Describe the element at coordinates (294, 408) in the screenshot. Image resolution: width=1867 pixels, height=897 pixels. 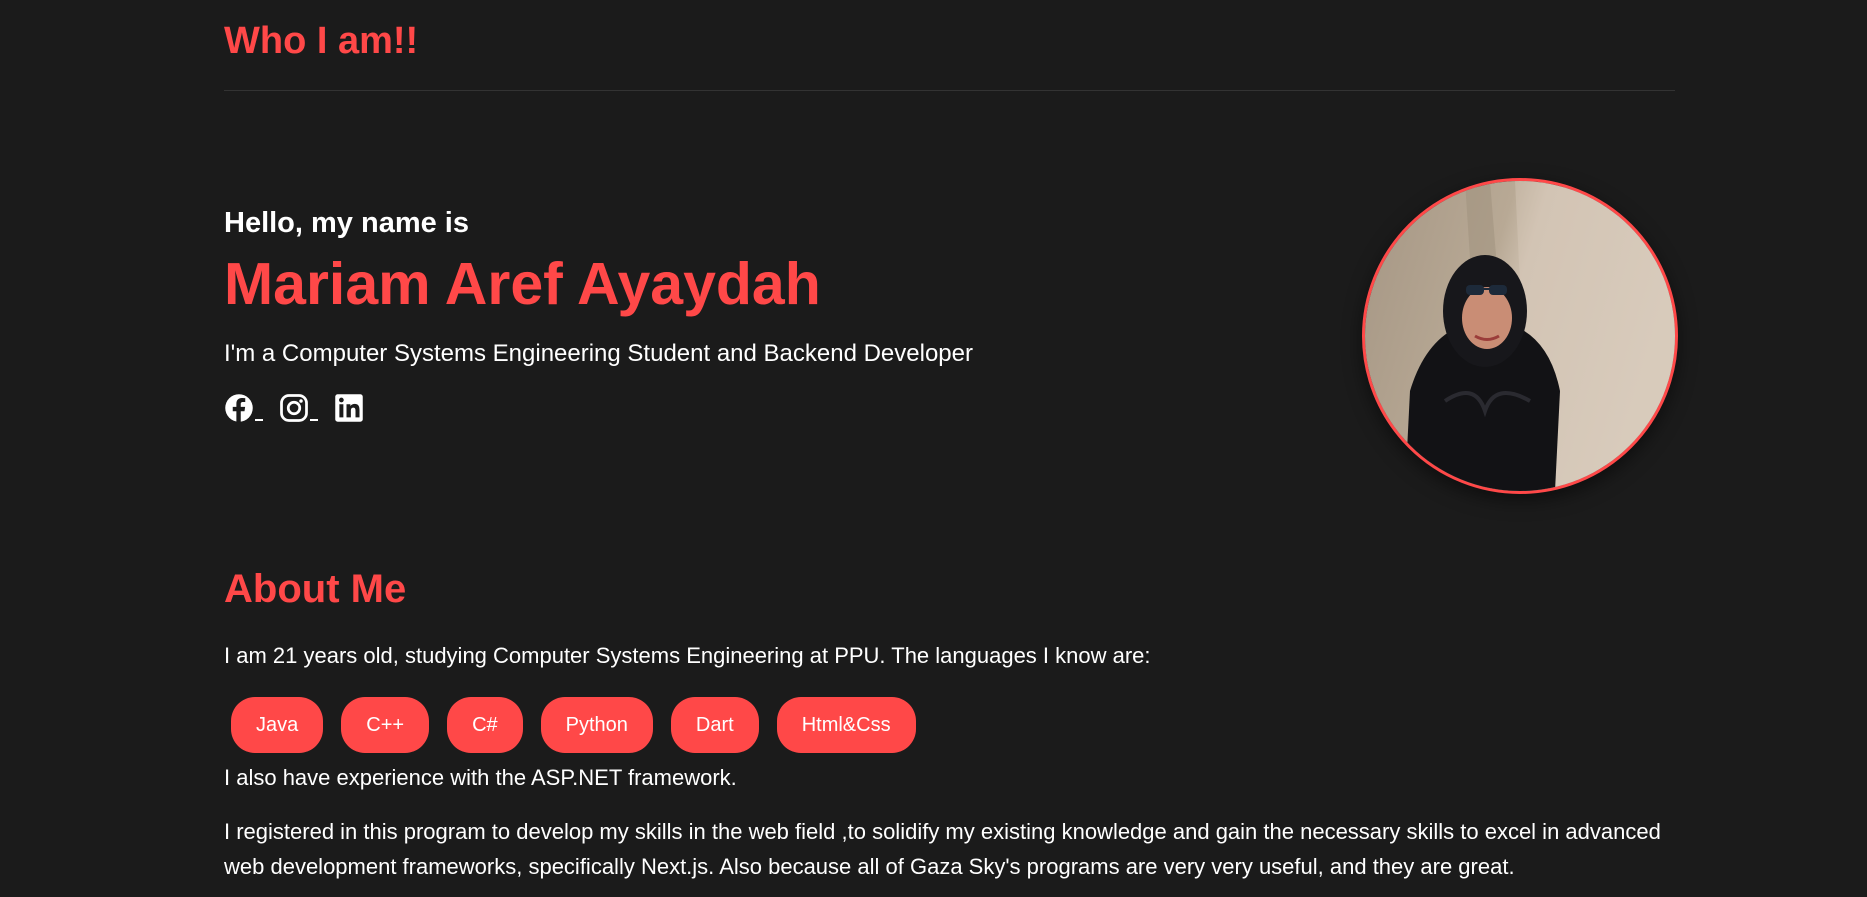
I see `instagram-icon` at that location.